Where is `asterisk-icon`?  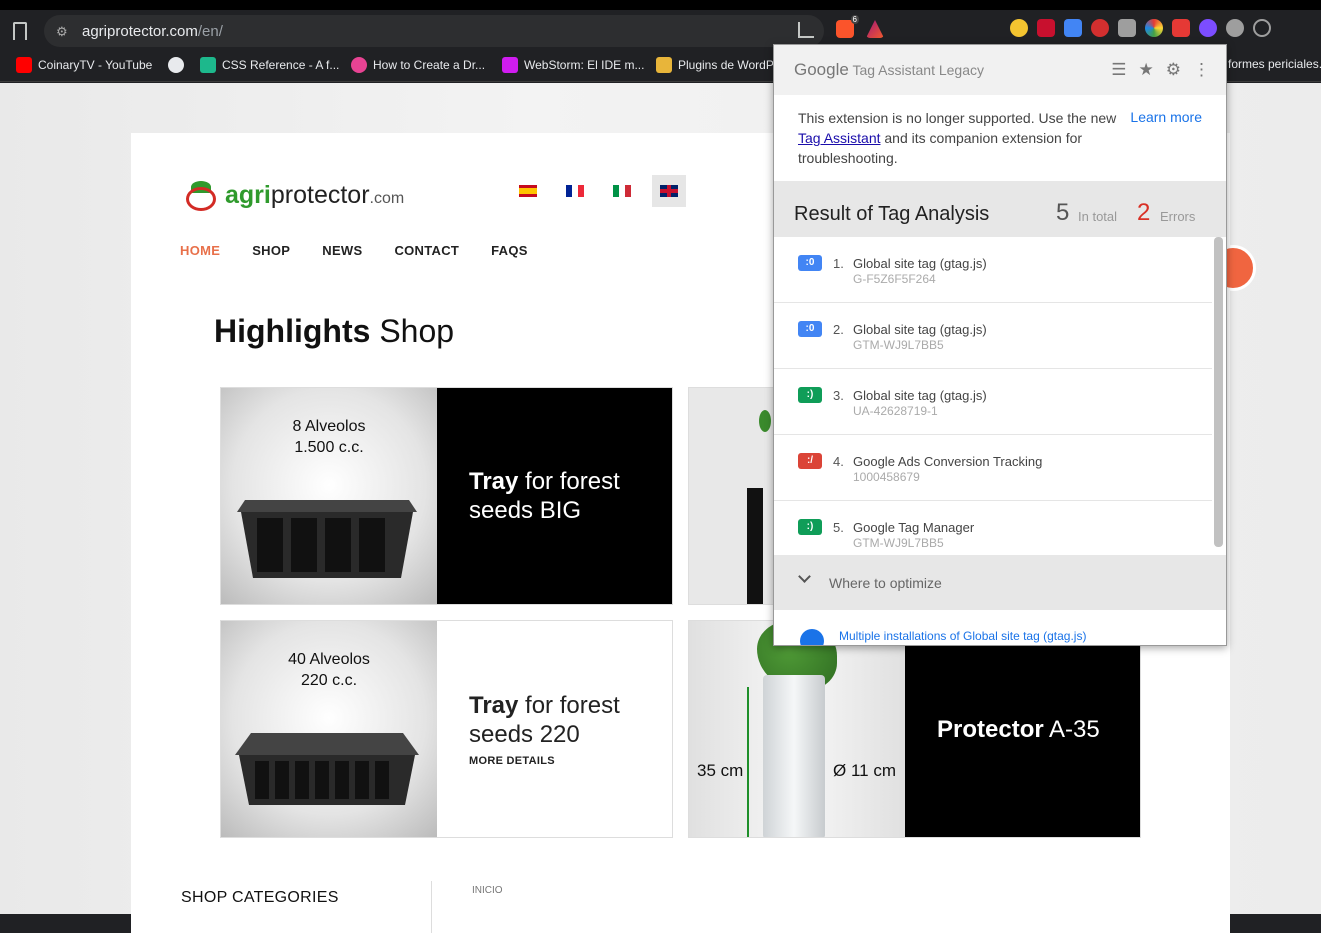 asterisk-icon is located at coordinates (359, 65).